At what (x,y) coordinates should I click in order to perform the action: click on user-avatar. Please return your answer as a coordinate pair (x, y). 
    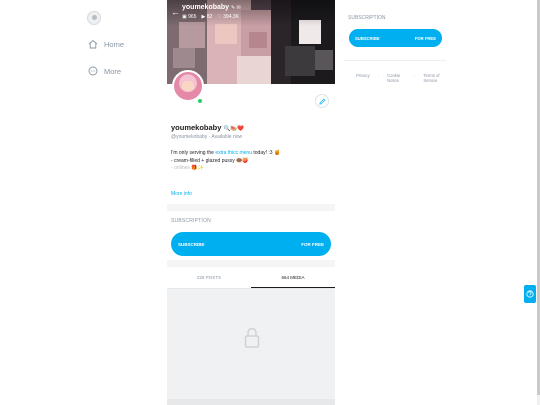
    Looking at the image, I should click on (94, 18).